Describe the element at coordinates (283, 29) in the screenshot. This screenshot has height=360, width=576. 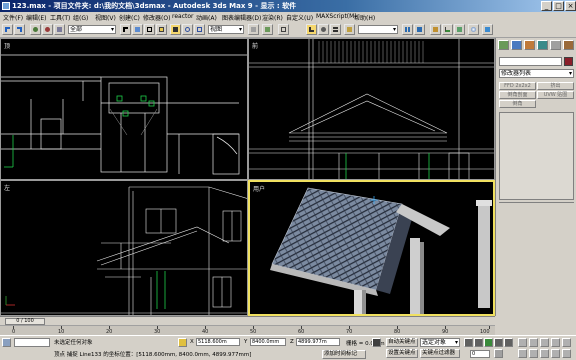
I see `snap-icon` at that location.